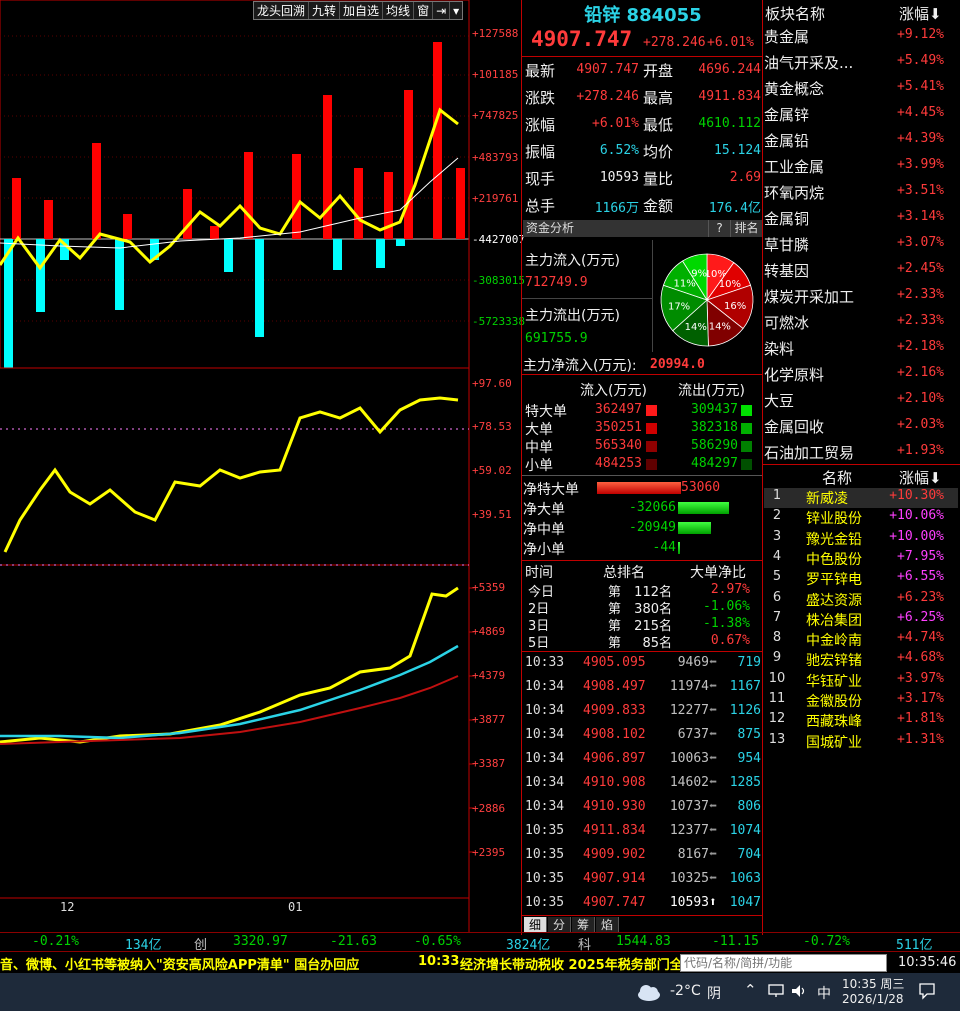 The image size is (960, 1011). I want to click on tick-tab: 焰, so click(607, 925).